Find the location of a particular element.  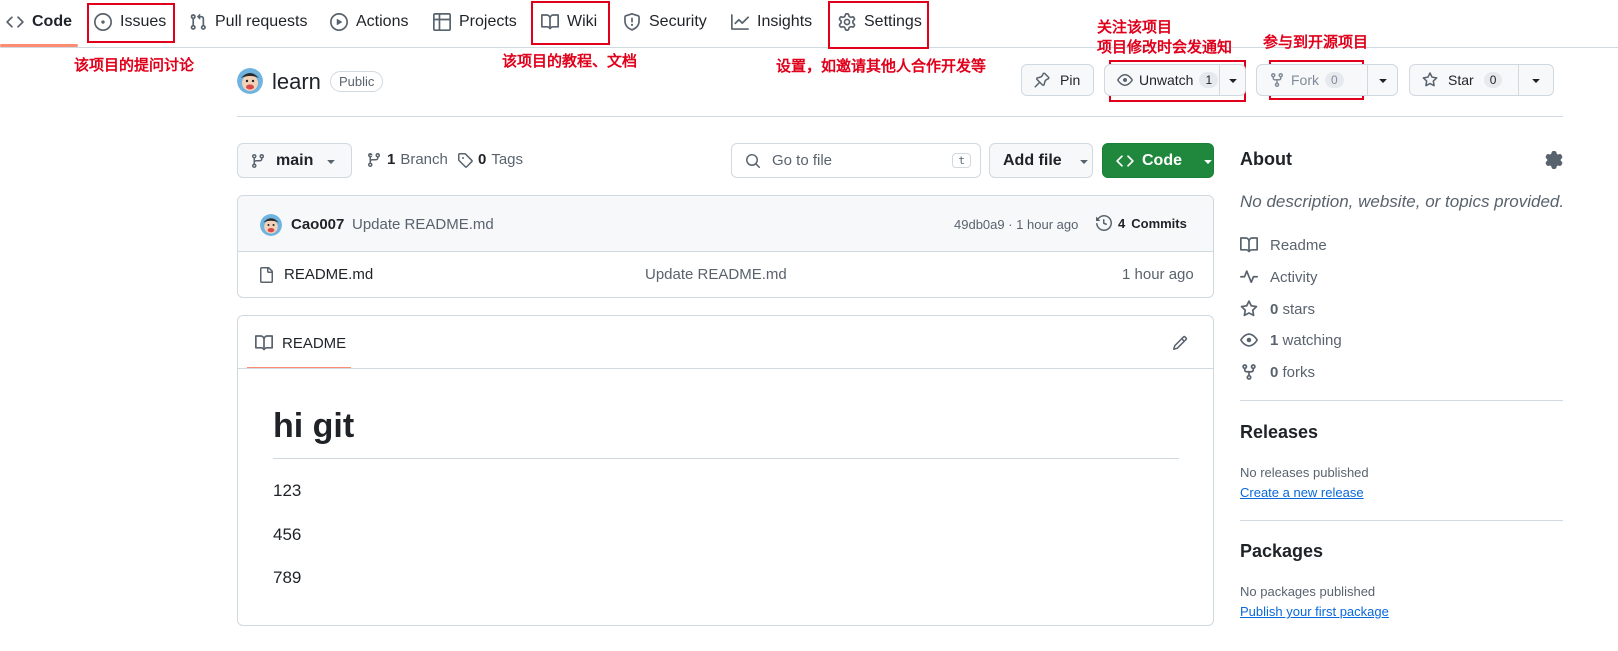

tab-label: Pull requests is located at coordinates (261, 21).